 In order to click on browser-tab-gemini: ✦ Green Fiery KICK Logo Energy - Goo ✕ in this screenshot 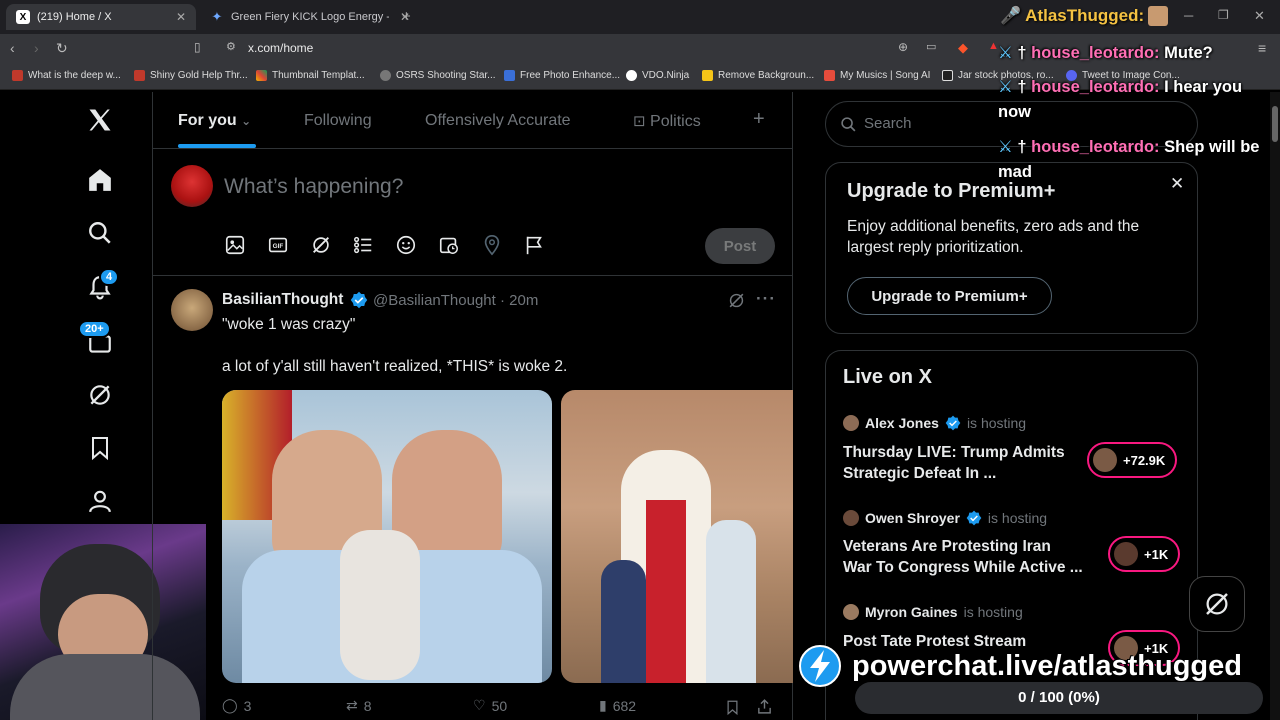, I will do `click(310, 17)`.